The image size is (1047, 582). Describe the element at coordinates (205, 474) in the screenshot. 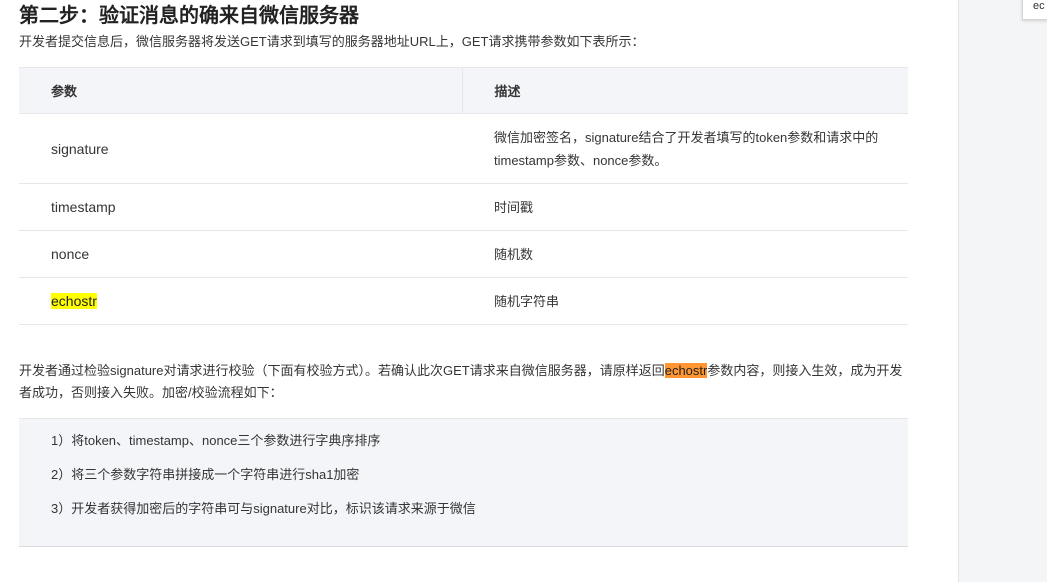

I see `step-item: 2）将三个参数字符串拼接成一个字符串进行sha1加密` at that location.